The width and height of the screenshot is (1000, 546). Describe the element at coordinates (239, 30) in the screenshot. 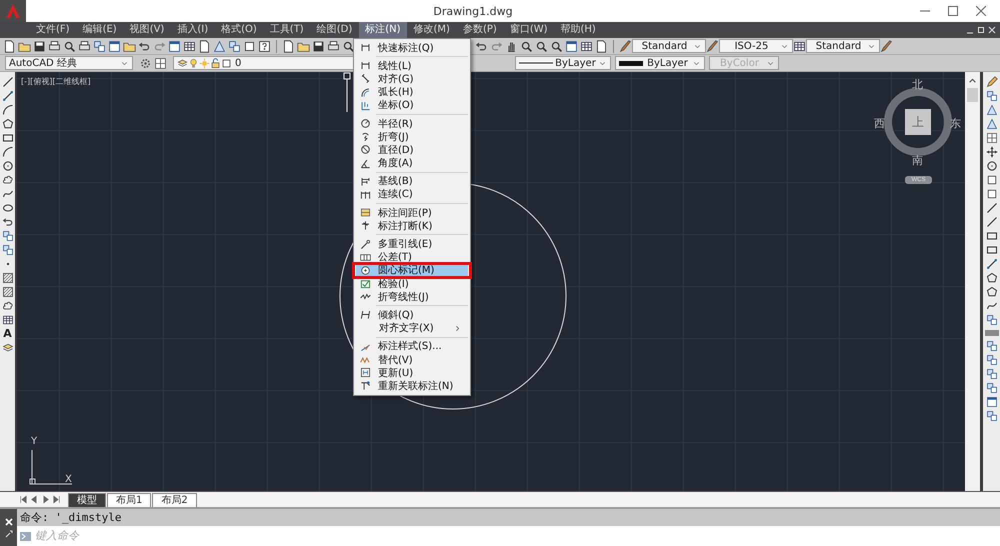

I see `menu-item: 格式(O)` at that location.